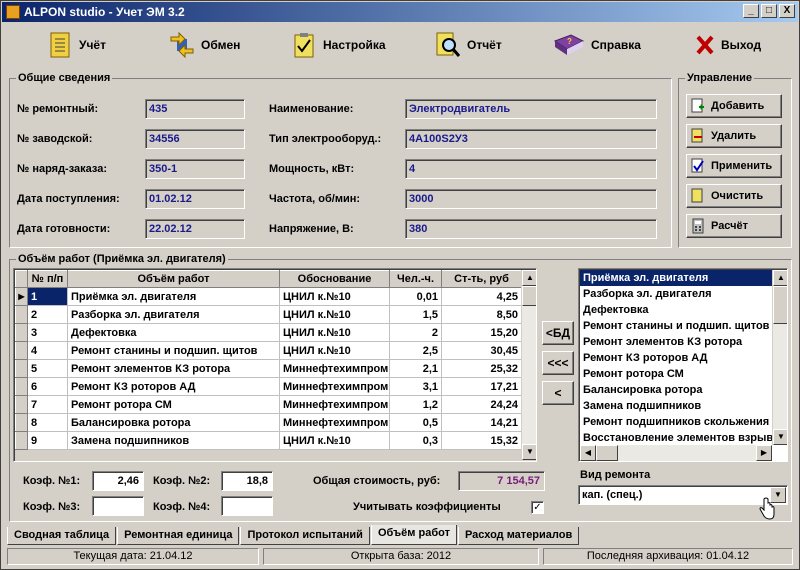 This screenshot has width=800, height=570. Describe the element at coordinates (178, 536) in the screenshot. I see `tab-repair-unit: Ремонтная единица` at that location.